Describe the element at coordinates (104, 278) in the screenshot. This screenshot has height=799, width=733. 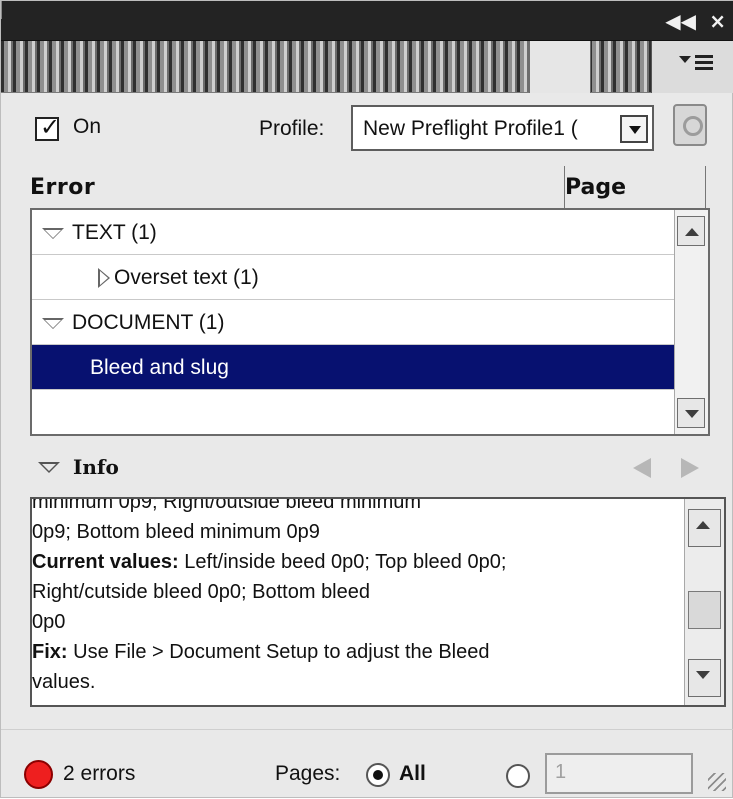
I see `collapsed-triangle-icon` at that location.